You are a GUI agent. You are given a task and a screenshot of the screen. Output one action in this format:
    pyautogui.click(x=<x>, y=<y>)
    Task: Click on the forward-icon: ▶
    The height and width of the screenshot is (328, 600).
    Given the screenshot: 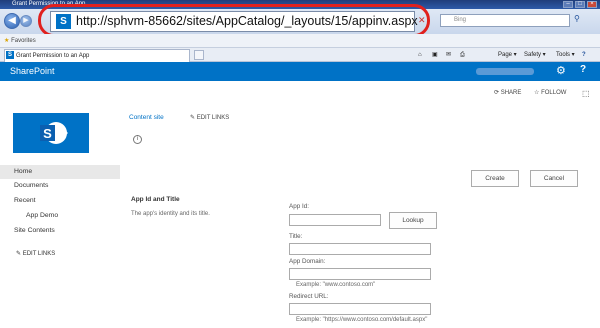 What is the action you would take?
    pyautogui.click(x=26, y=21)
    